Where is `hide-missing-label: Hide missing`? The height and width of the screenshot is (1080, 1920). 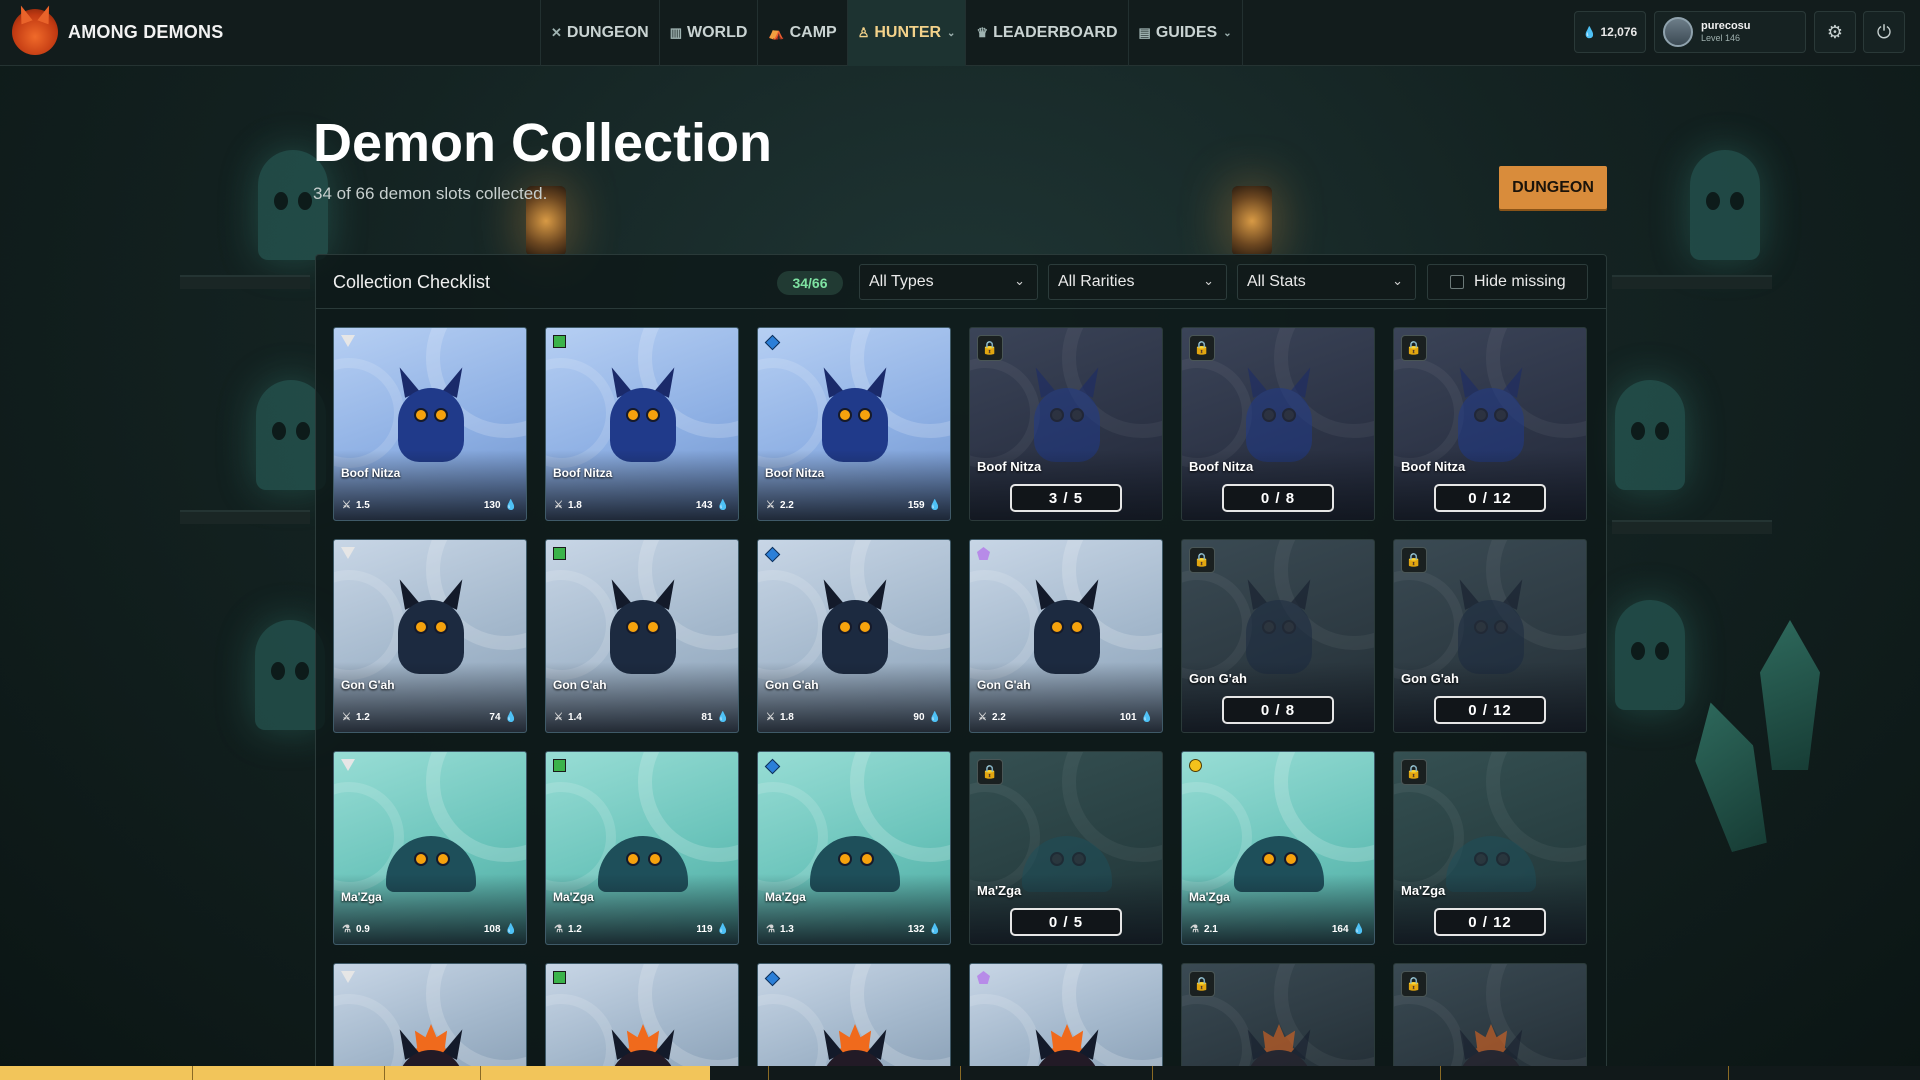 hide-missing-label: Hide missing is located at coordinates (1520, 281).